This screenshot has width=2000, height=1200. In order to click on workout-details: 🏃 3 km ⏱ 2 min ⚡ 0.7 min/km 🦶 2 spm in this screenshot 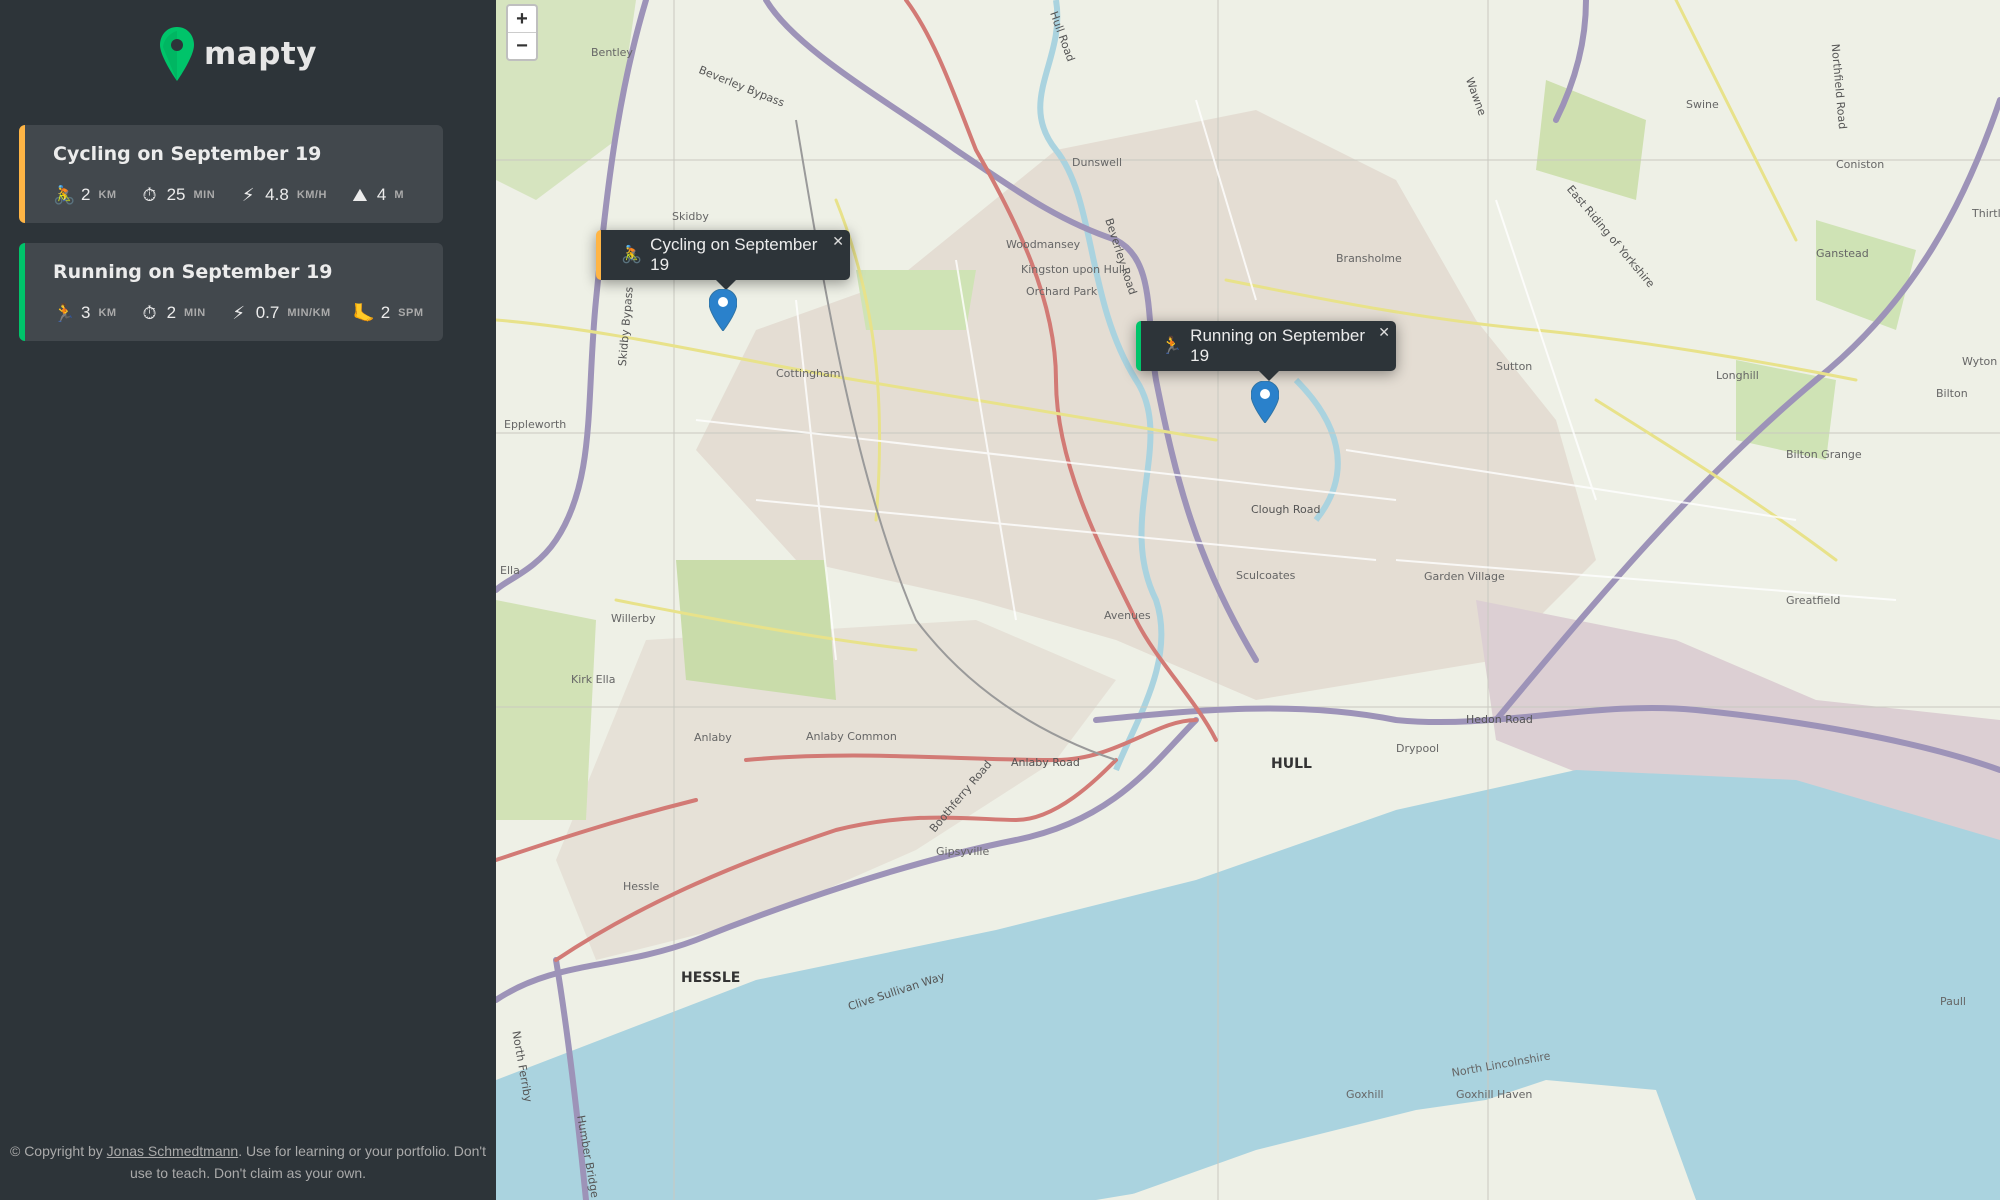, I will do `click(248, 313)`.